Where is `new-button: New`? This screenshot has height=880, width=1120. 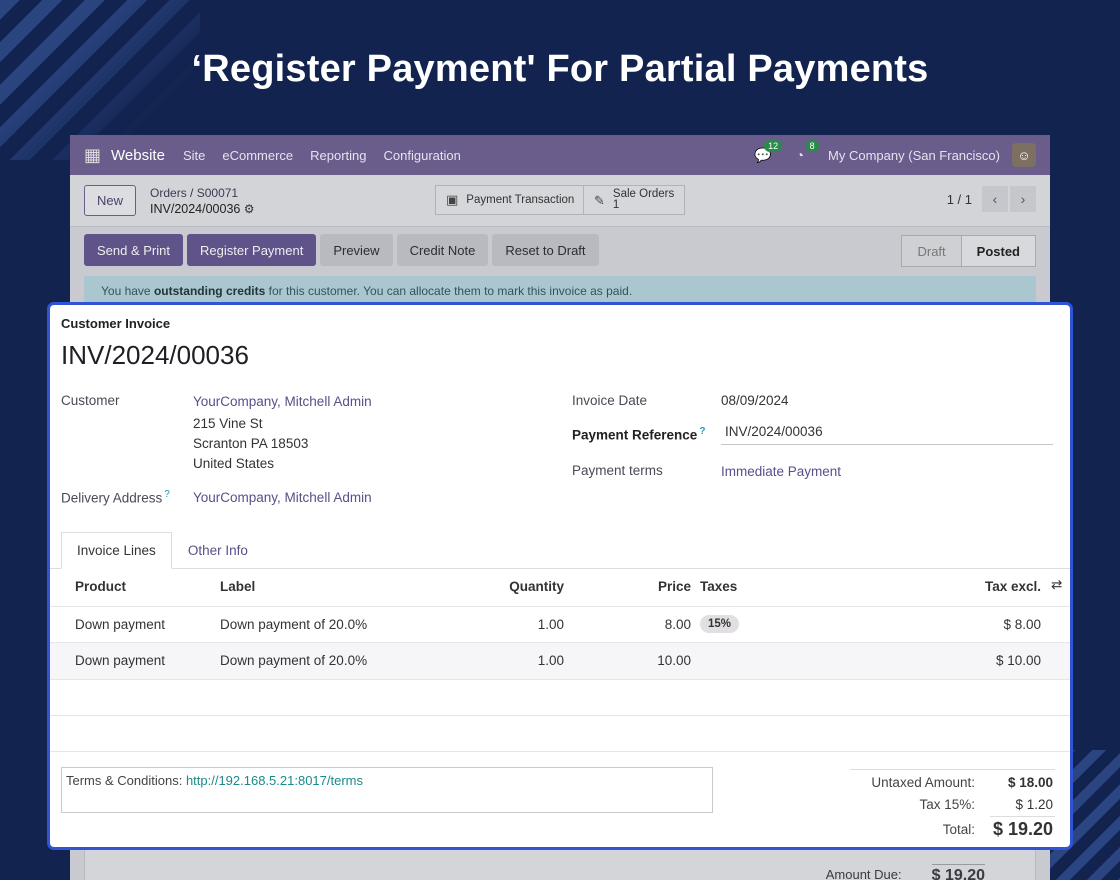
new-button: New is located at coordinates (110, 200).